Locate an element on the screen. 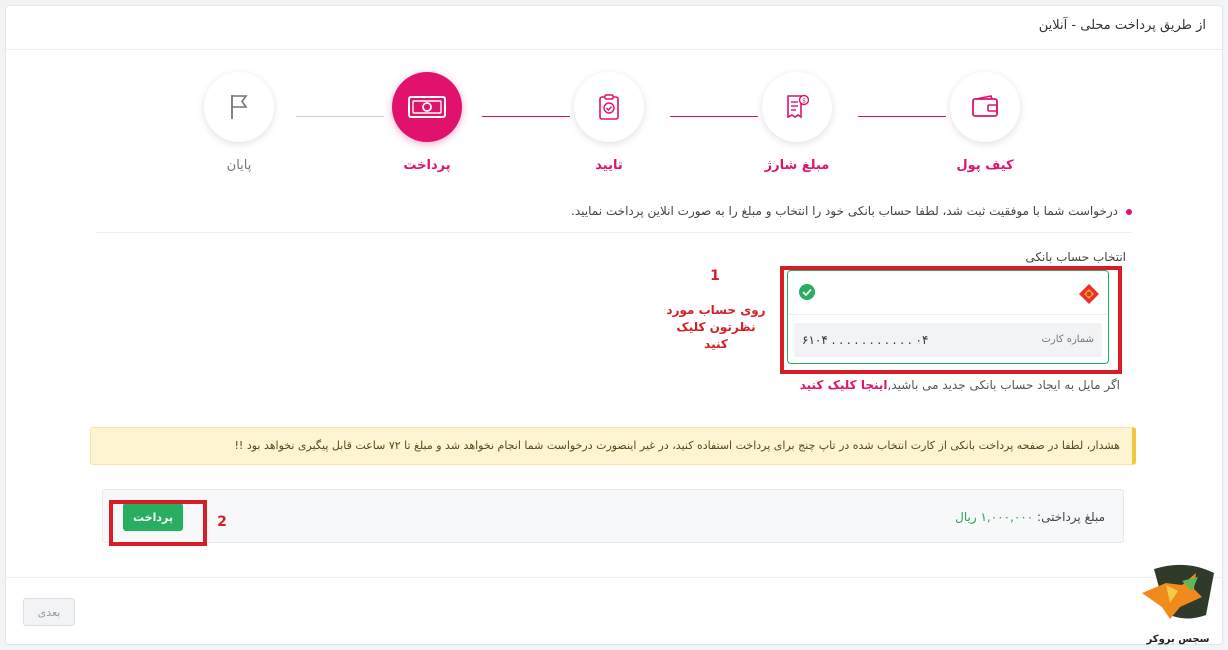  card-number-label: شماره کارت is located at coordinates (1067, 339).